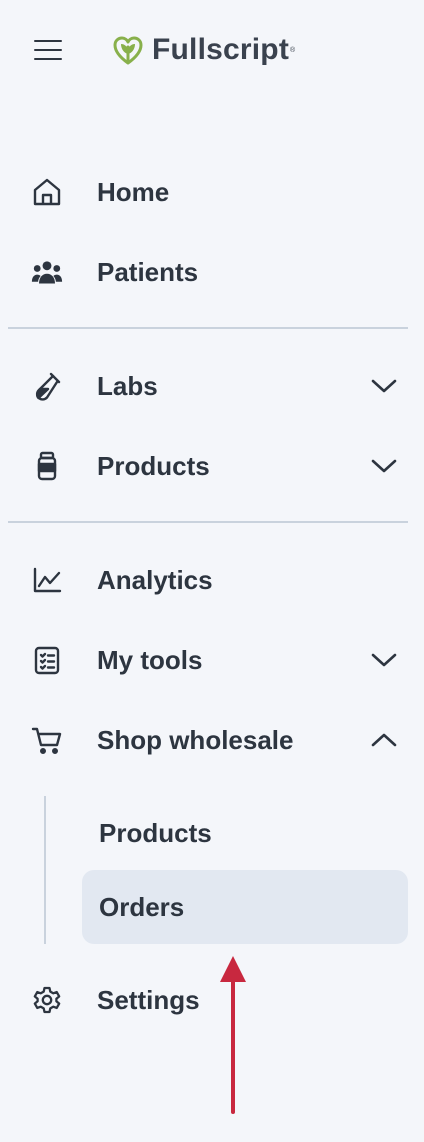 The image size is (424, 1142). What do you see at coordinates (155, 832) in the screenshot?
I see `submenu-label-products: Products` at bounding box center [155, 832].